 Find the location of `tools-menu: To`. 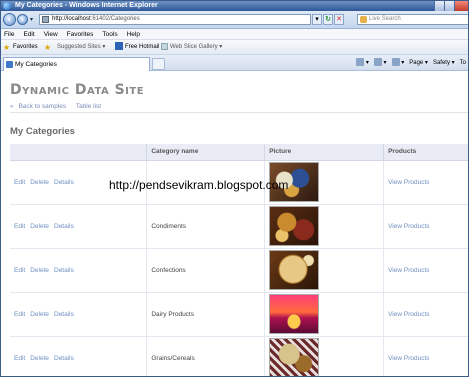

tools-menu: To is located at coordinates (463, 63).